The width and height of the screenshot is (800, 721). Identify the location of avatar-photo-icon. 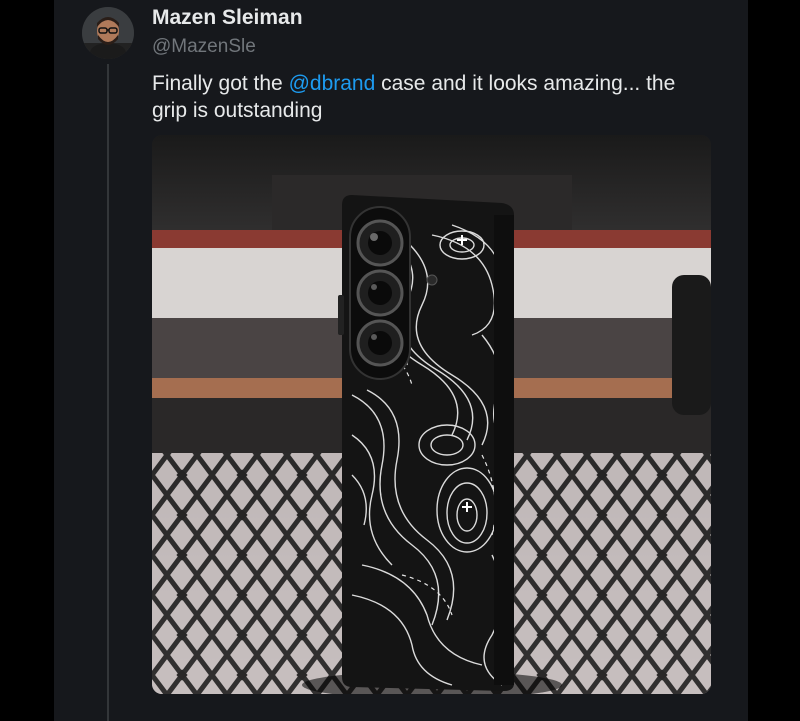
(108, 33).